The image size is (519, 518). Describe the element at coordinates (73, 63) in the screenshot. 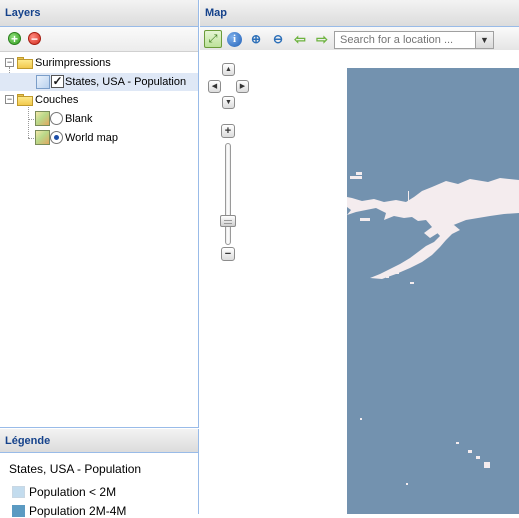

I see `tree-folder-label: Surimpressions` at that location.